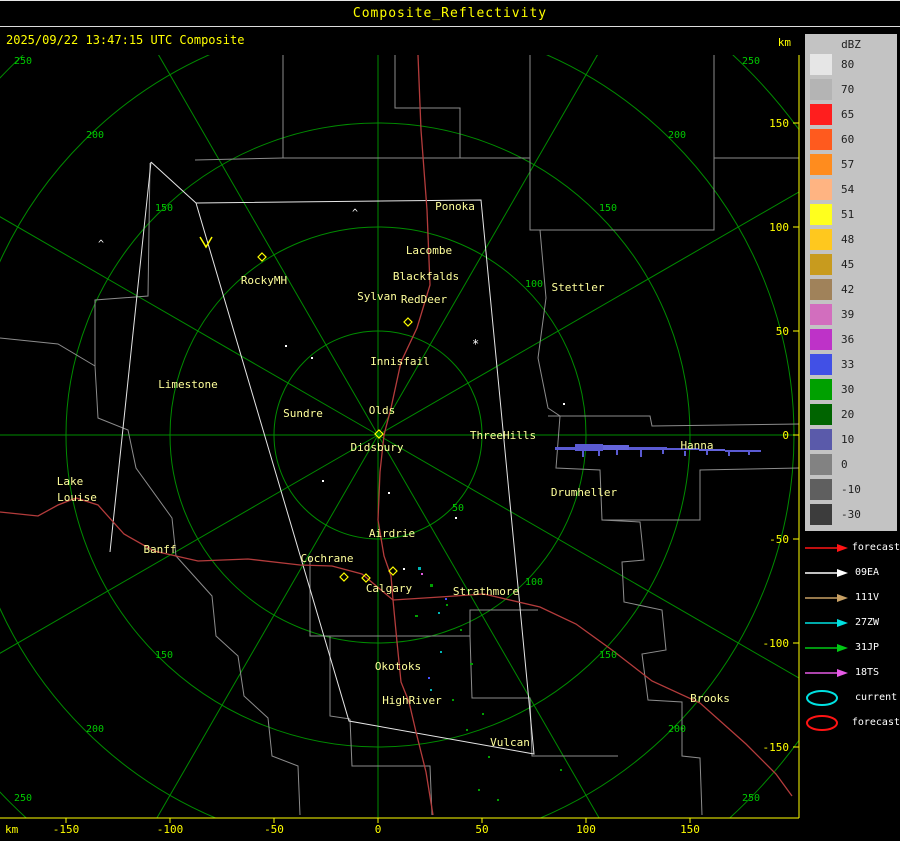  What do you see at coordinates (850, 547) in the screenshot?
I see `track-legend-row: forecast` at bounding box center [850, 547].